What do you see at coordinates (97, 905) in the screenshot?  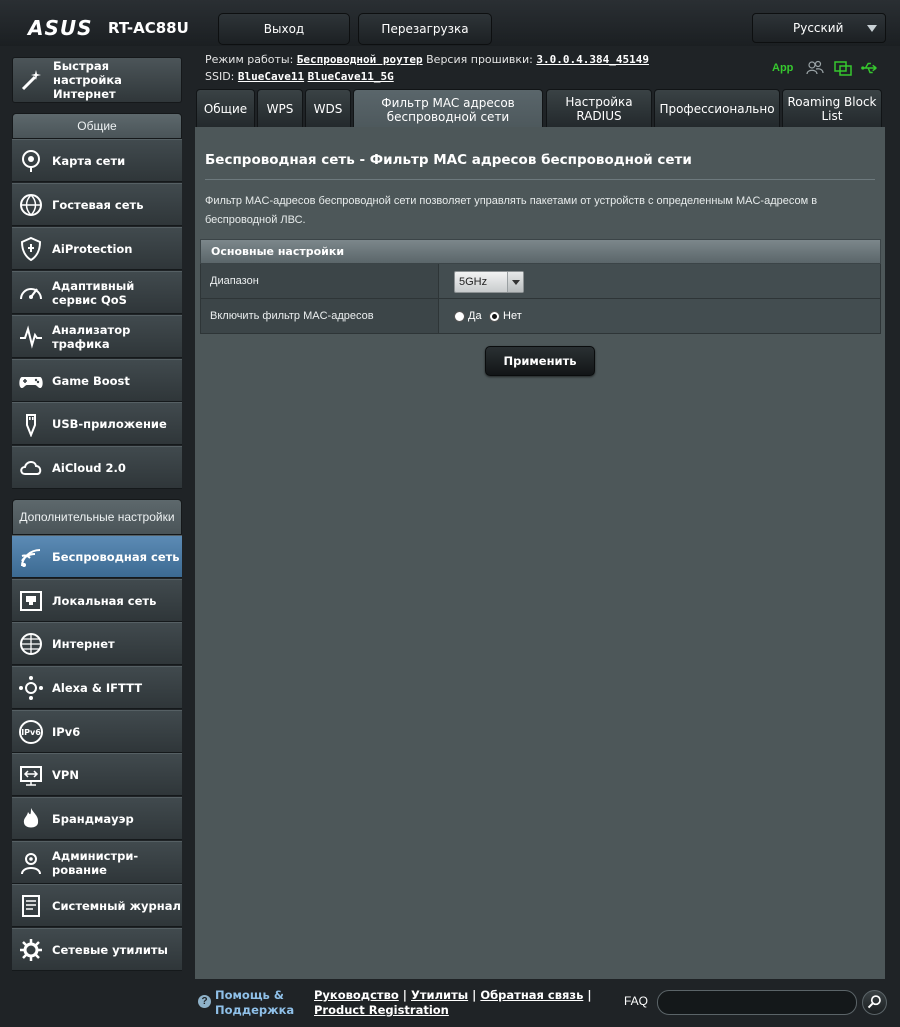 I see `sidebar-item-system-log: Системный журнал` at bounding box center [97, 905].